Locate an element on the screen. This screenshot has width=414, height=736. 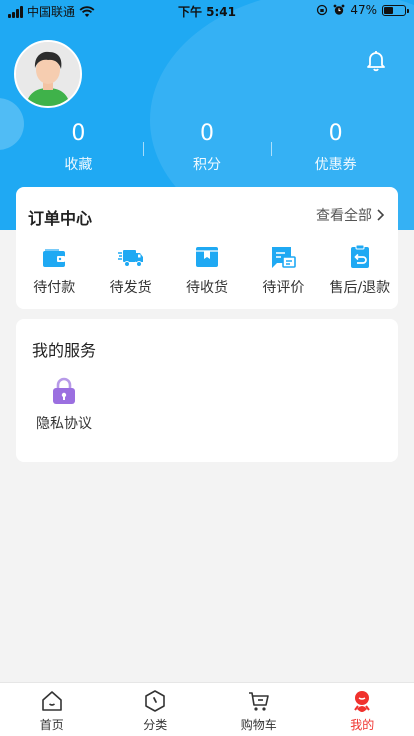
tab-category: 分类 is located at coordinates (156, 709).